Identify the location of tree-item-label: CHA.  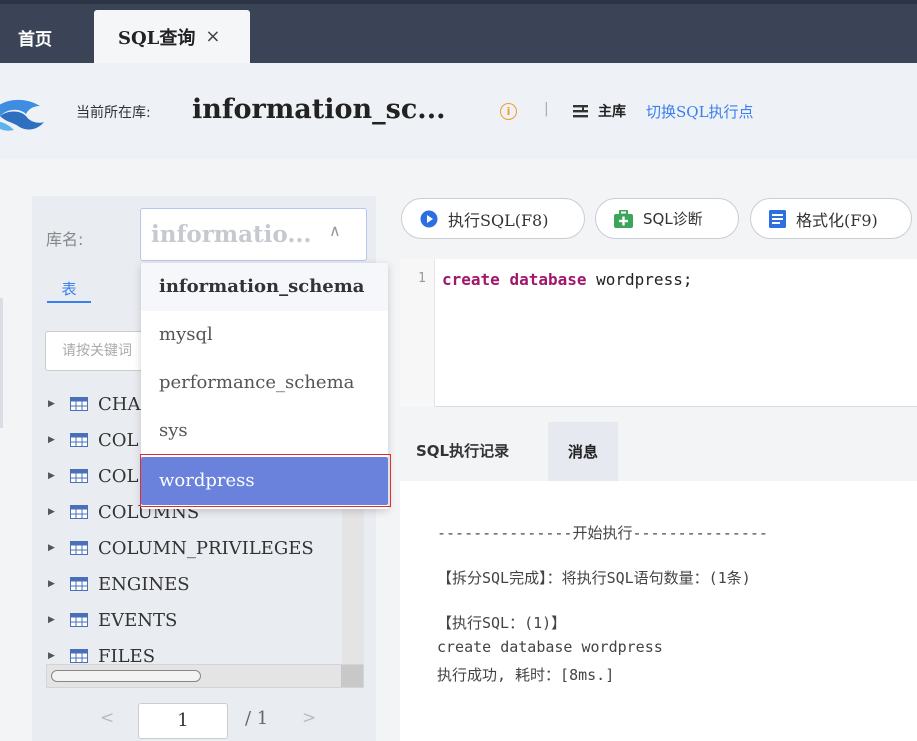
(119, 404).